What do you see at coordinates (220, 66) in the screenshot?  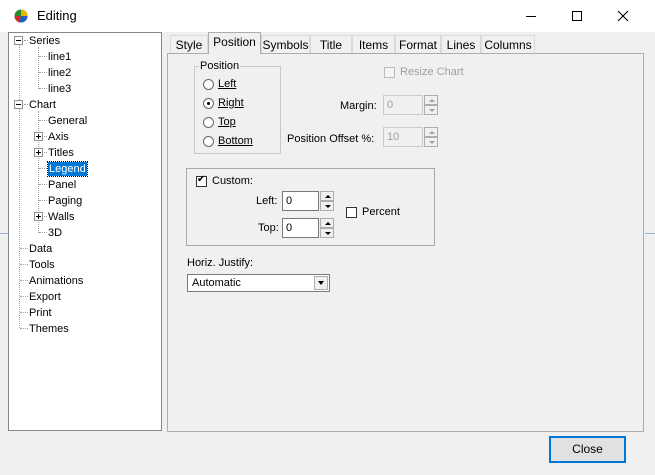 I see `position-group-title: Position` at bounding box center [220, 66].